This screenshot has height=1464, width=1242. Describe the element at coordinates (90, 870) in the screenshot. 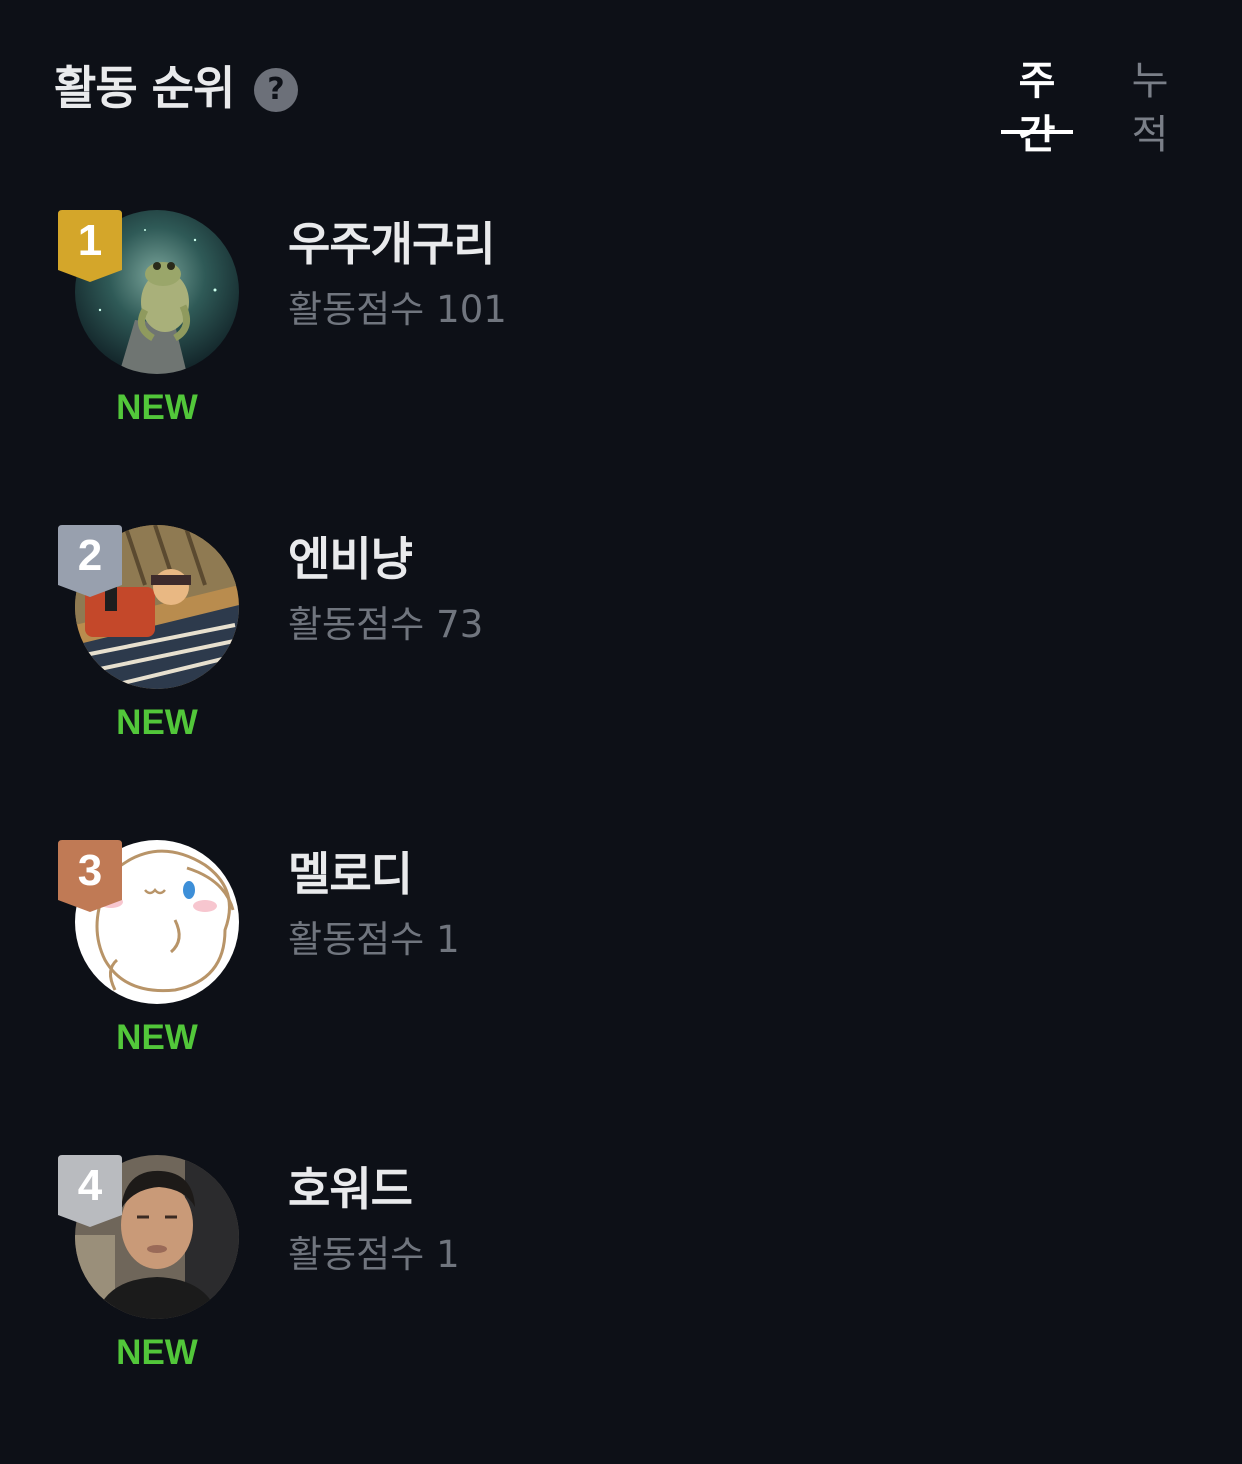

I see `rank-number: 3` at that location.